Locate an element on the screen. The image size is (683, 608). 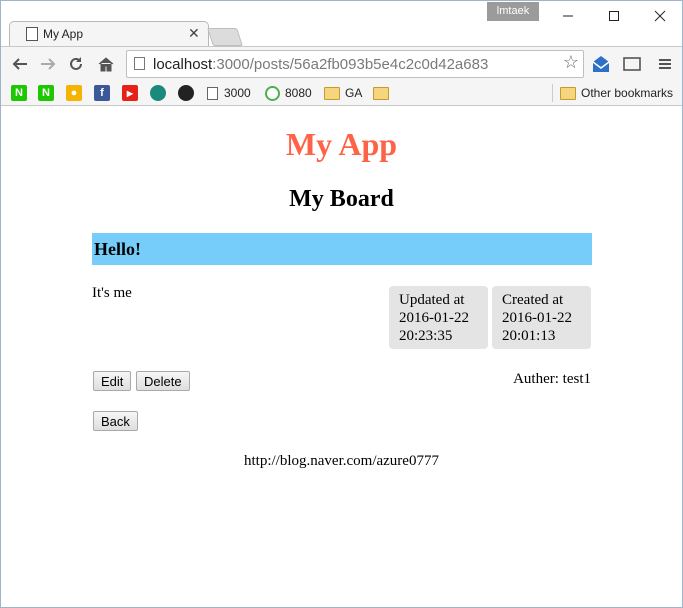
bookmarks-bar: N N ● f ▶ 3000 8080 GA Other bookmarks is located at coordinates (341, 93).